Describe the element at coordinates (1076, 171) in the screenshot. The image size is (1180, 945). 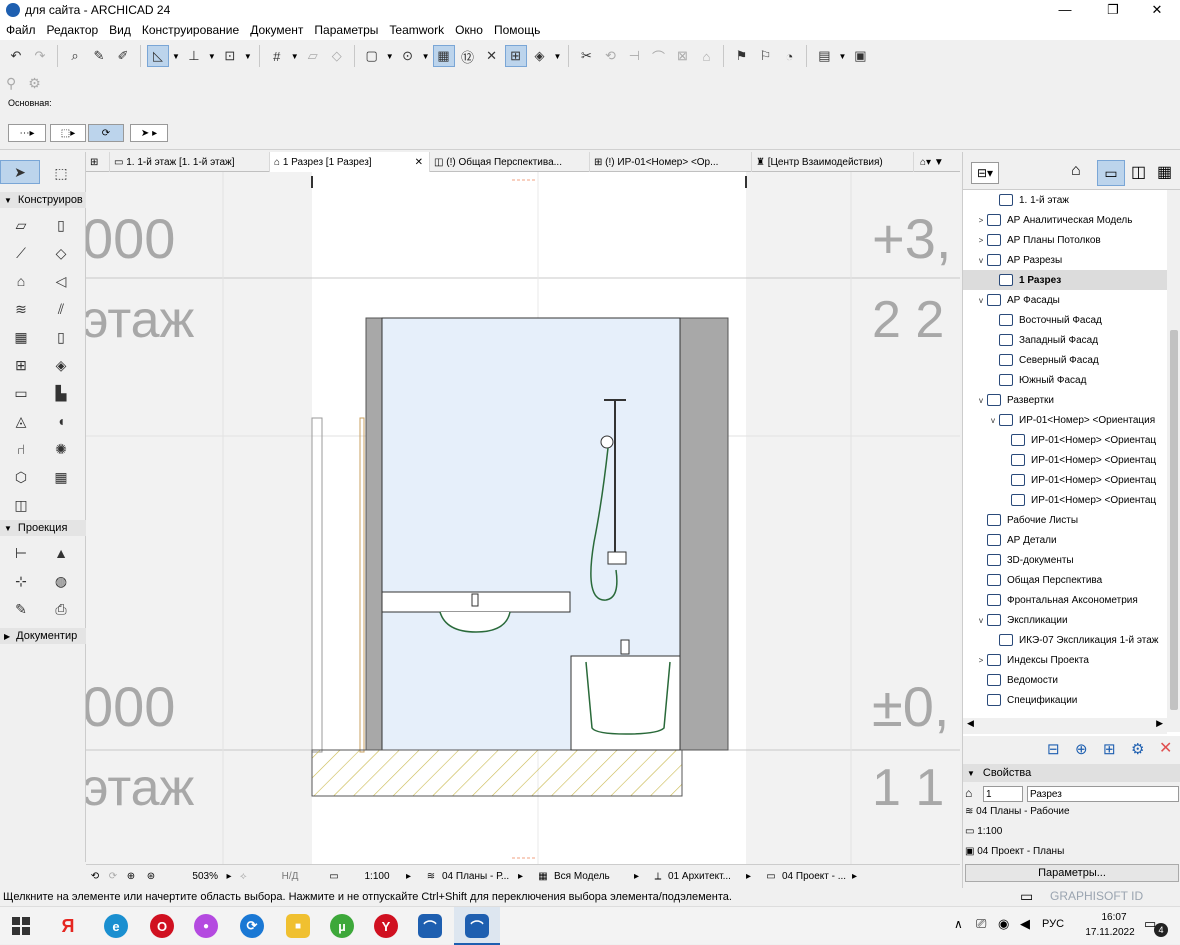
I see `project-map-icon: ⌂` at that location.